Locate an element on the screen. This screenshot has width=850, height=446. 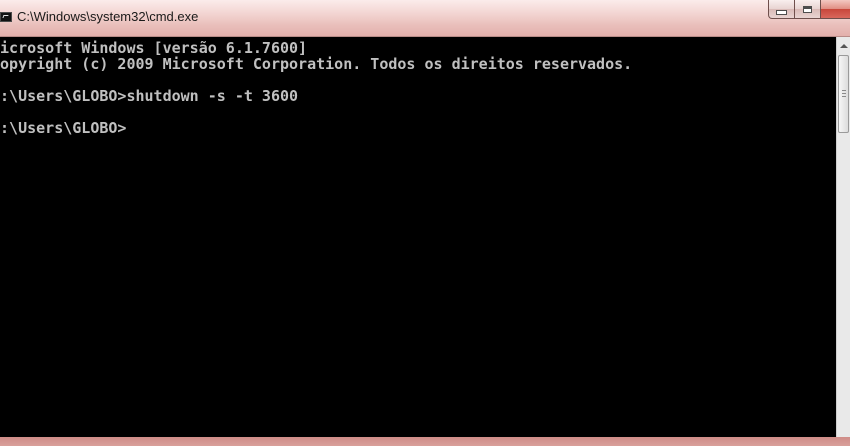
minimize-button is located at coordinates (781, 9).